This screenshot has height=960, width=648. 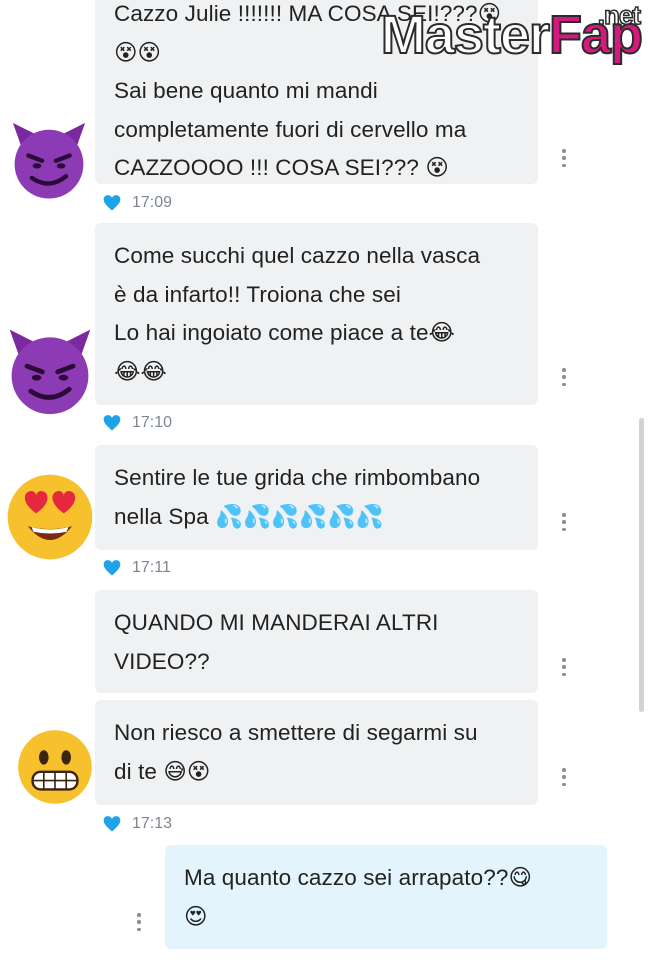 I want to click on message-text: CAZZOOOO !!! COSA SEI??? 😵, so click(x=281, y=167).